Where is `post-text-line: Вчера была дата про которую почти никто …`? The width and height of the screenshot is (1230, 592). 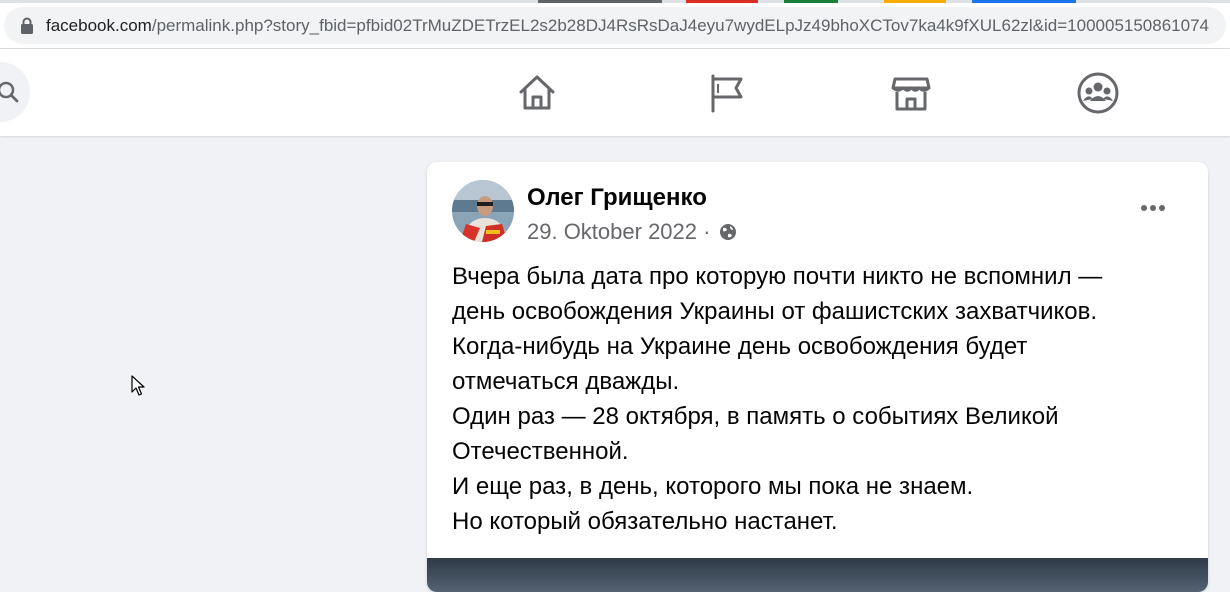
post-text-line: Вчера была дата про которую почти никто … is located at coordinates (777, 276).